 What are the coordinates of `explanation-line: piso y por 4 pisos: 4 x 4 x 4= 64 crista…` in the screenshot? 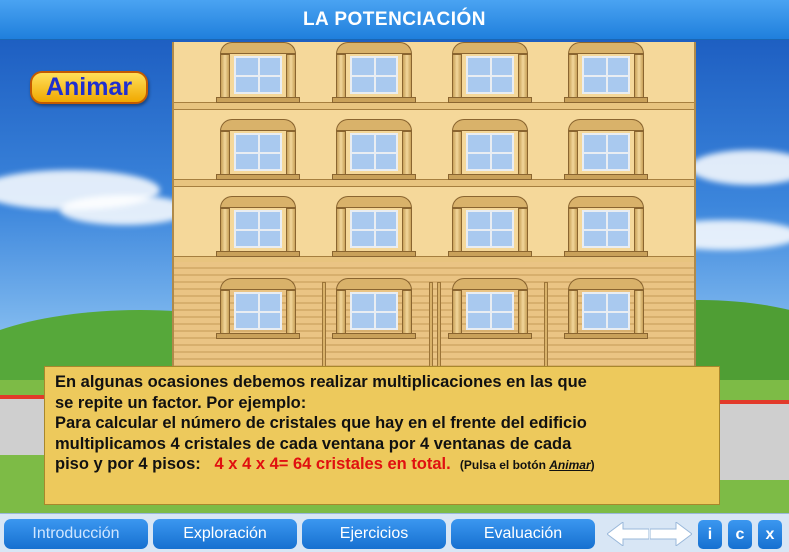 It's located at (382, 465).